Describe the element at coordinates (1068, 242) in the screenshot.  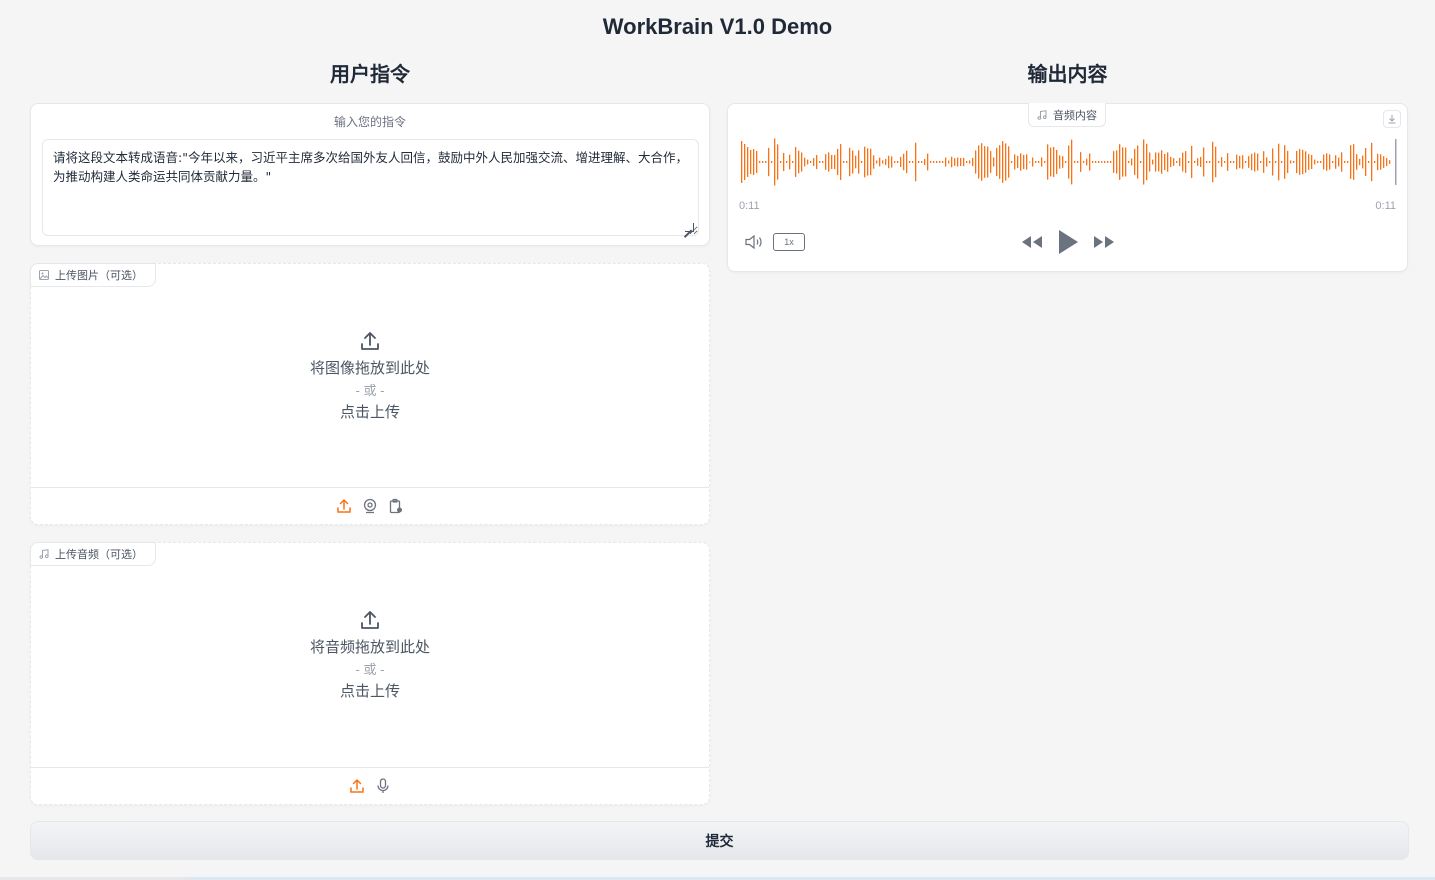
I see `play-icon` at that location.